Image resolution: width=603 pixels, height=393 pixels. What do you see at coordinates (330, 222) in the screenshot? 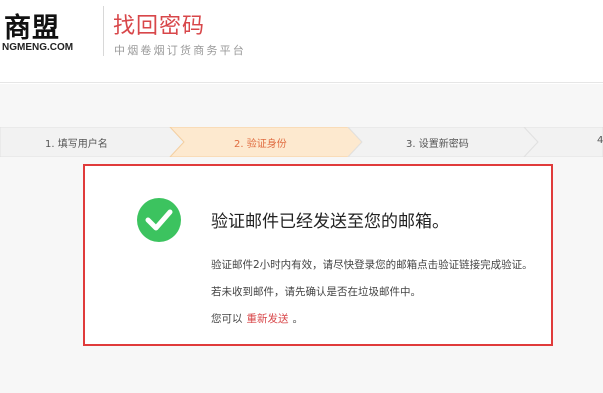
I see `message-title: 验证邮件已经发送至您的邮箱。` at bounding box center [330, 222].